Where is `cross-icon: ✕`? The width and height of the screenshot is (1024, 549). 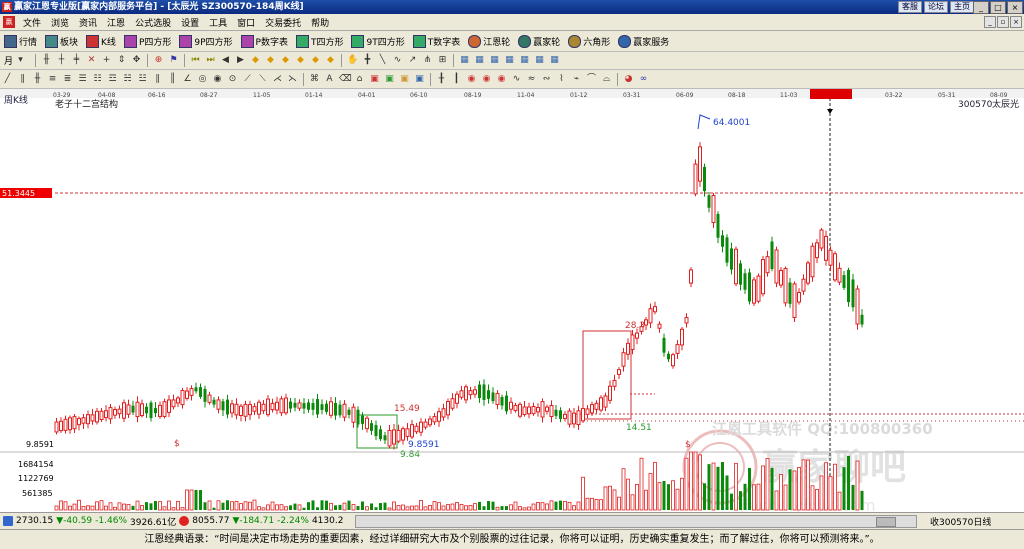
cross-icon: ✕ is located at coordinates (91, 60).